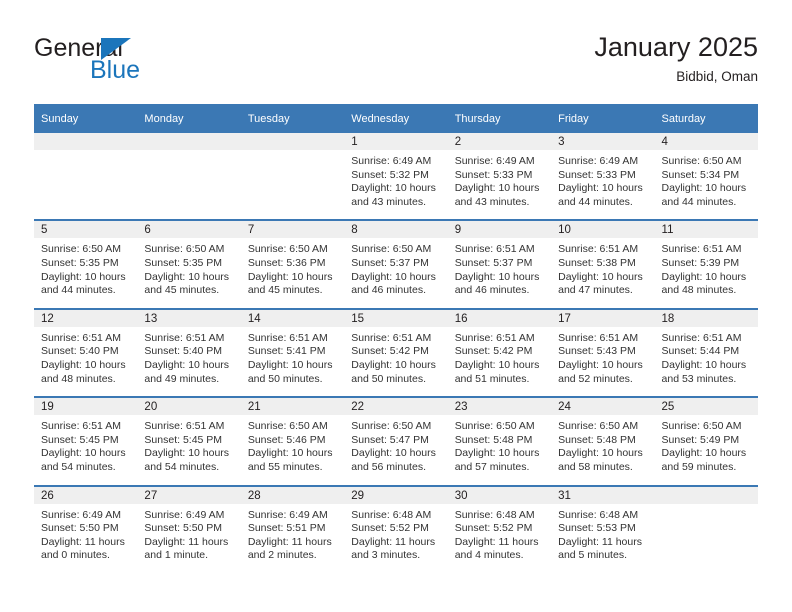 This screenshot has width=792, height=612. I want to click on sunset-text: Sunset: 5:40 PM, so click(183, 351).